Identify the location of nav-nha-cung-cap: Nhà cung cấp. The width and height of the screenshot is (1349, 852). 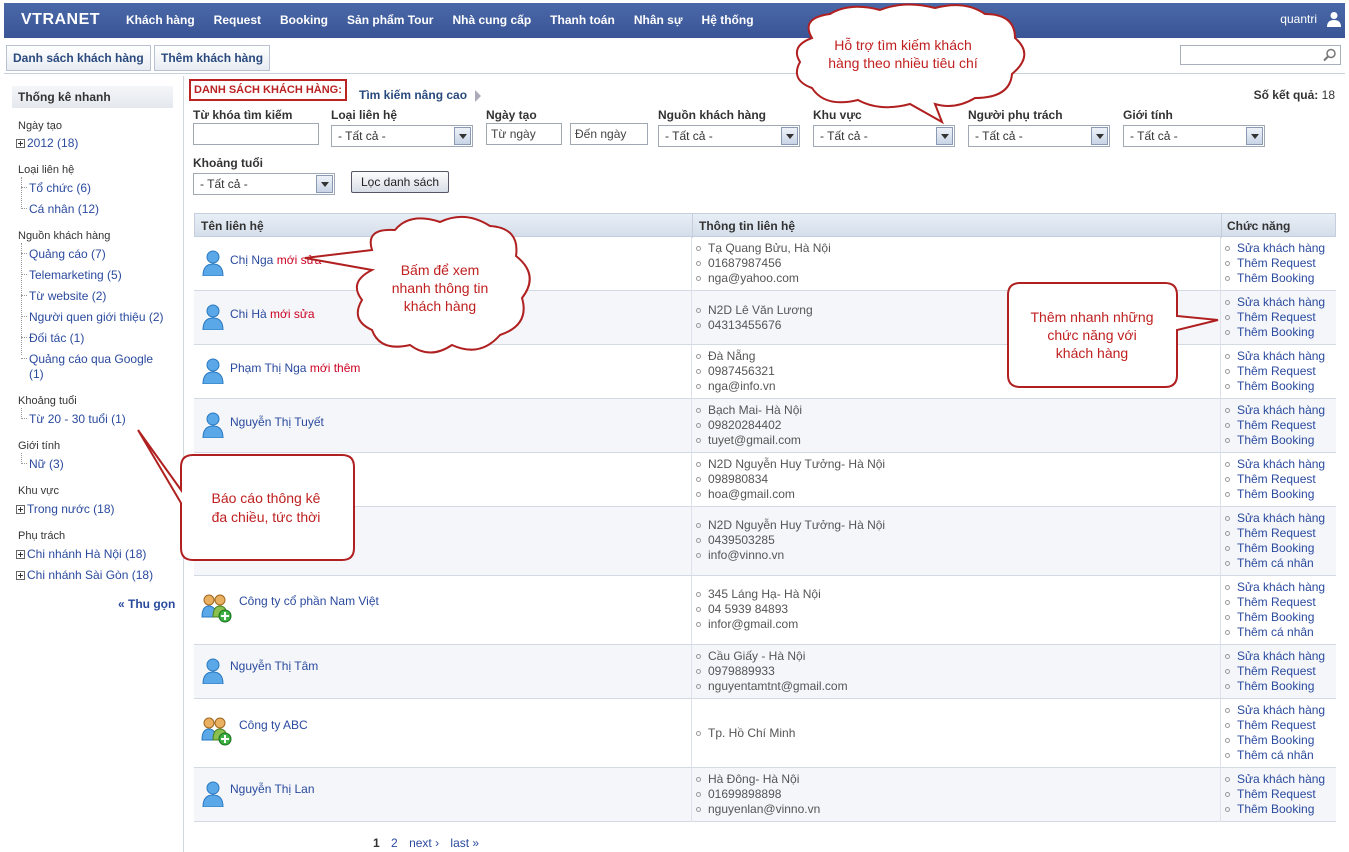
(491, 20).